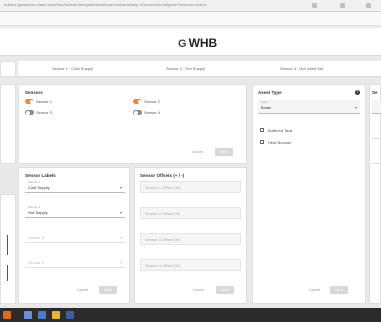  What do you see at coordinates (34, 207) in the screenshot?
I see `field-label: Sensor 2` at bounding box center [34, 207].